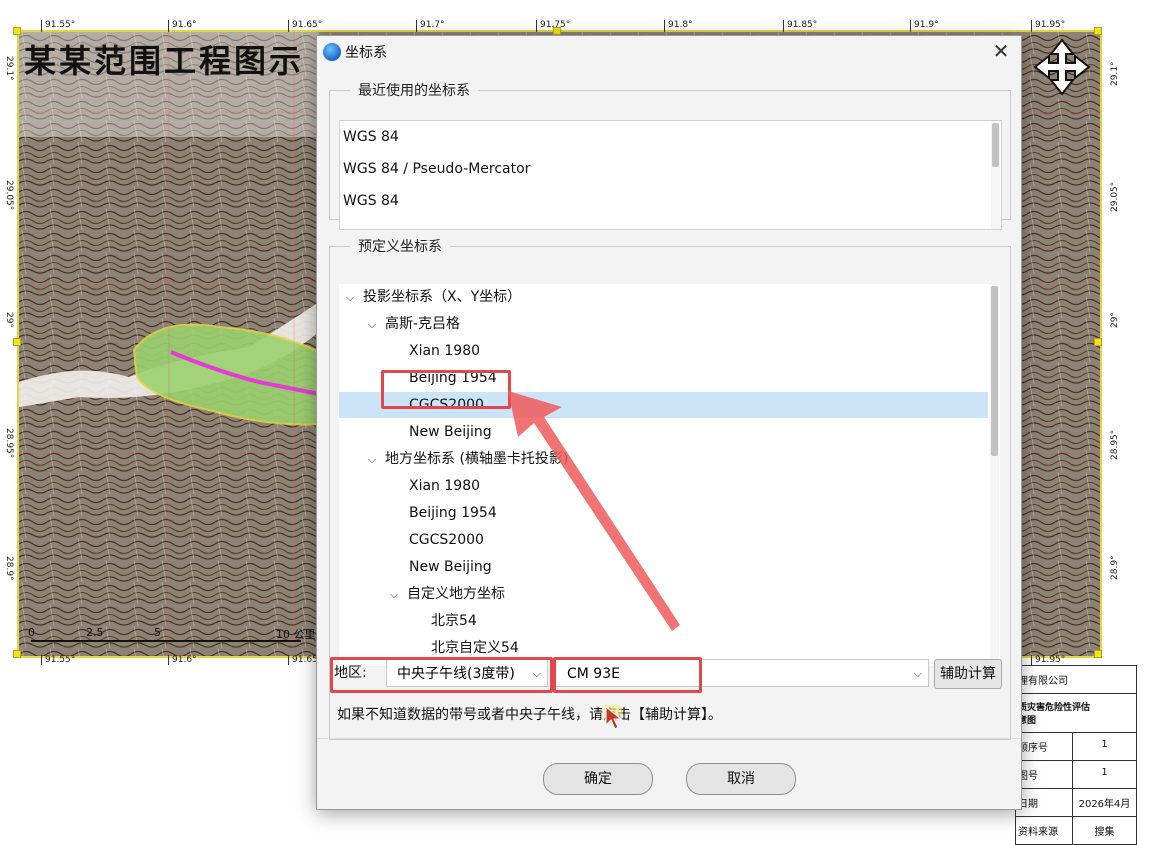  What do you see at coordinates (1104, 804) in the screenshot?
I see `tb-value: 2026年4月` at bounding box center [1104, 804].